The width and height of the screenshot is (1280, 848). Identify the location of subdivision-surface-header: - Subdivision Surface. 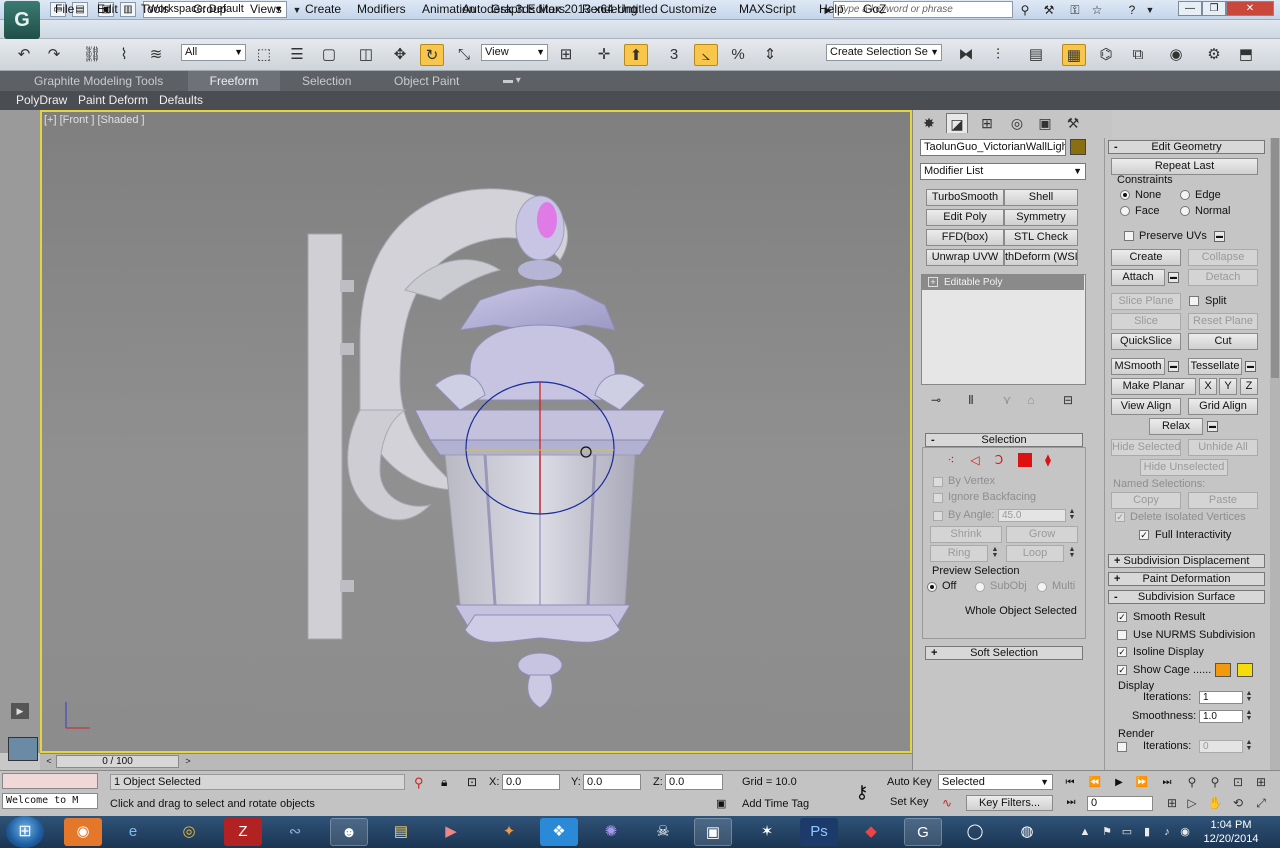
(1186, 597).